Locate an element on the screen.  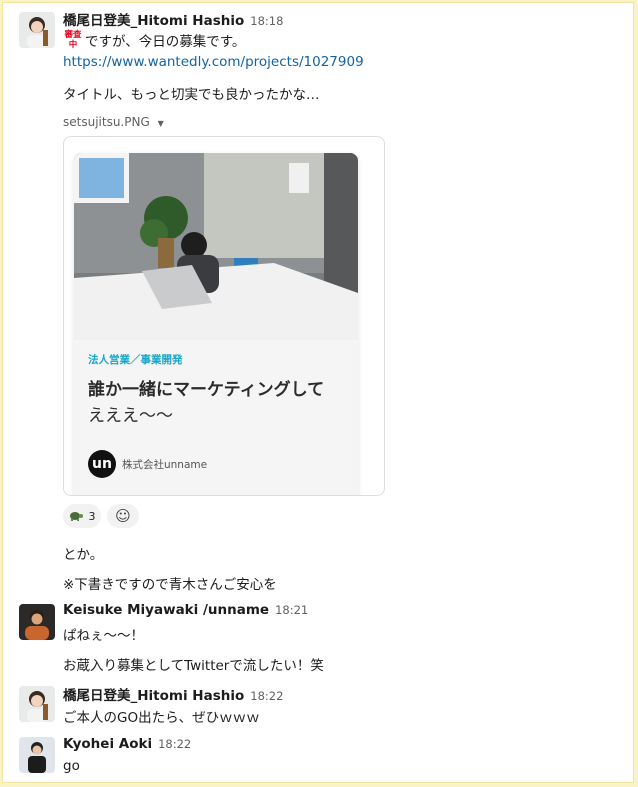
message-author: 橋尾日登美_Hitomi Hashio 18:18 is located at coordinates (173, 19).